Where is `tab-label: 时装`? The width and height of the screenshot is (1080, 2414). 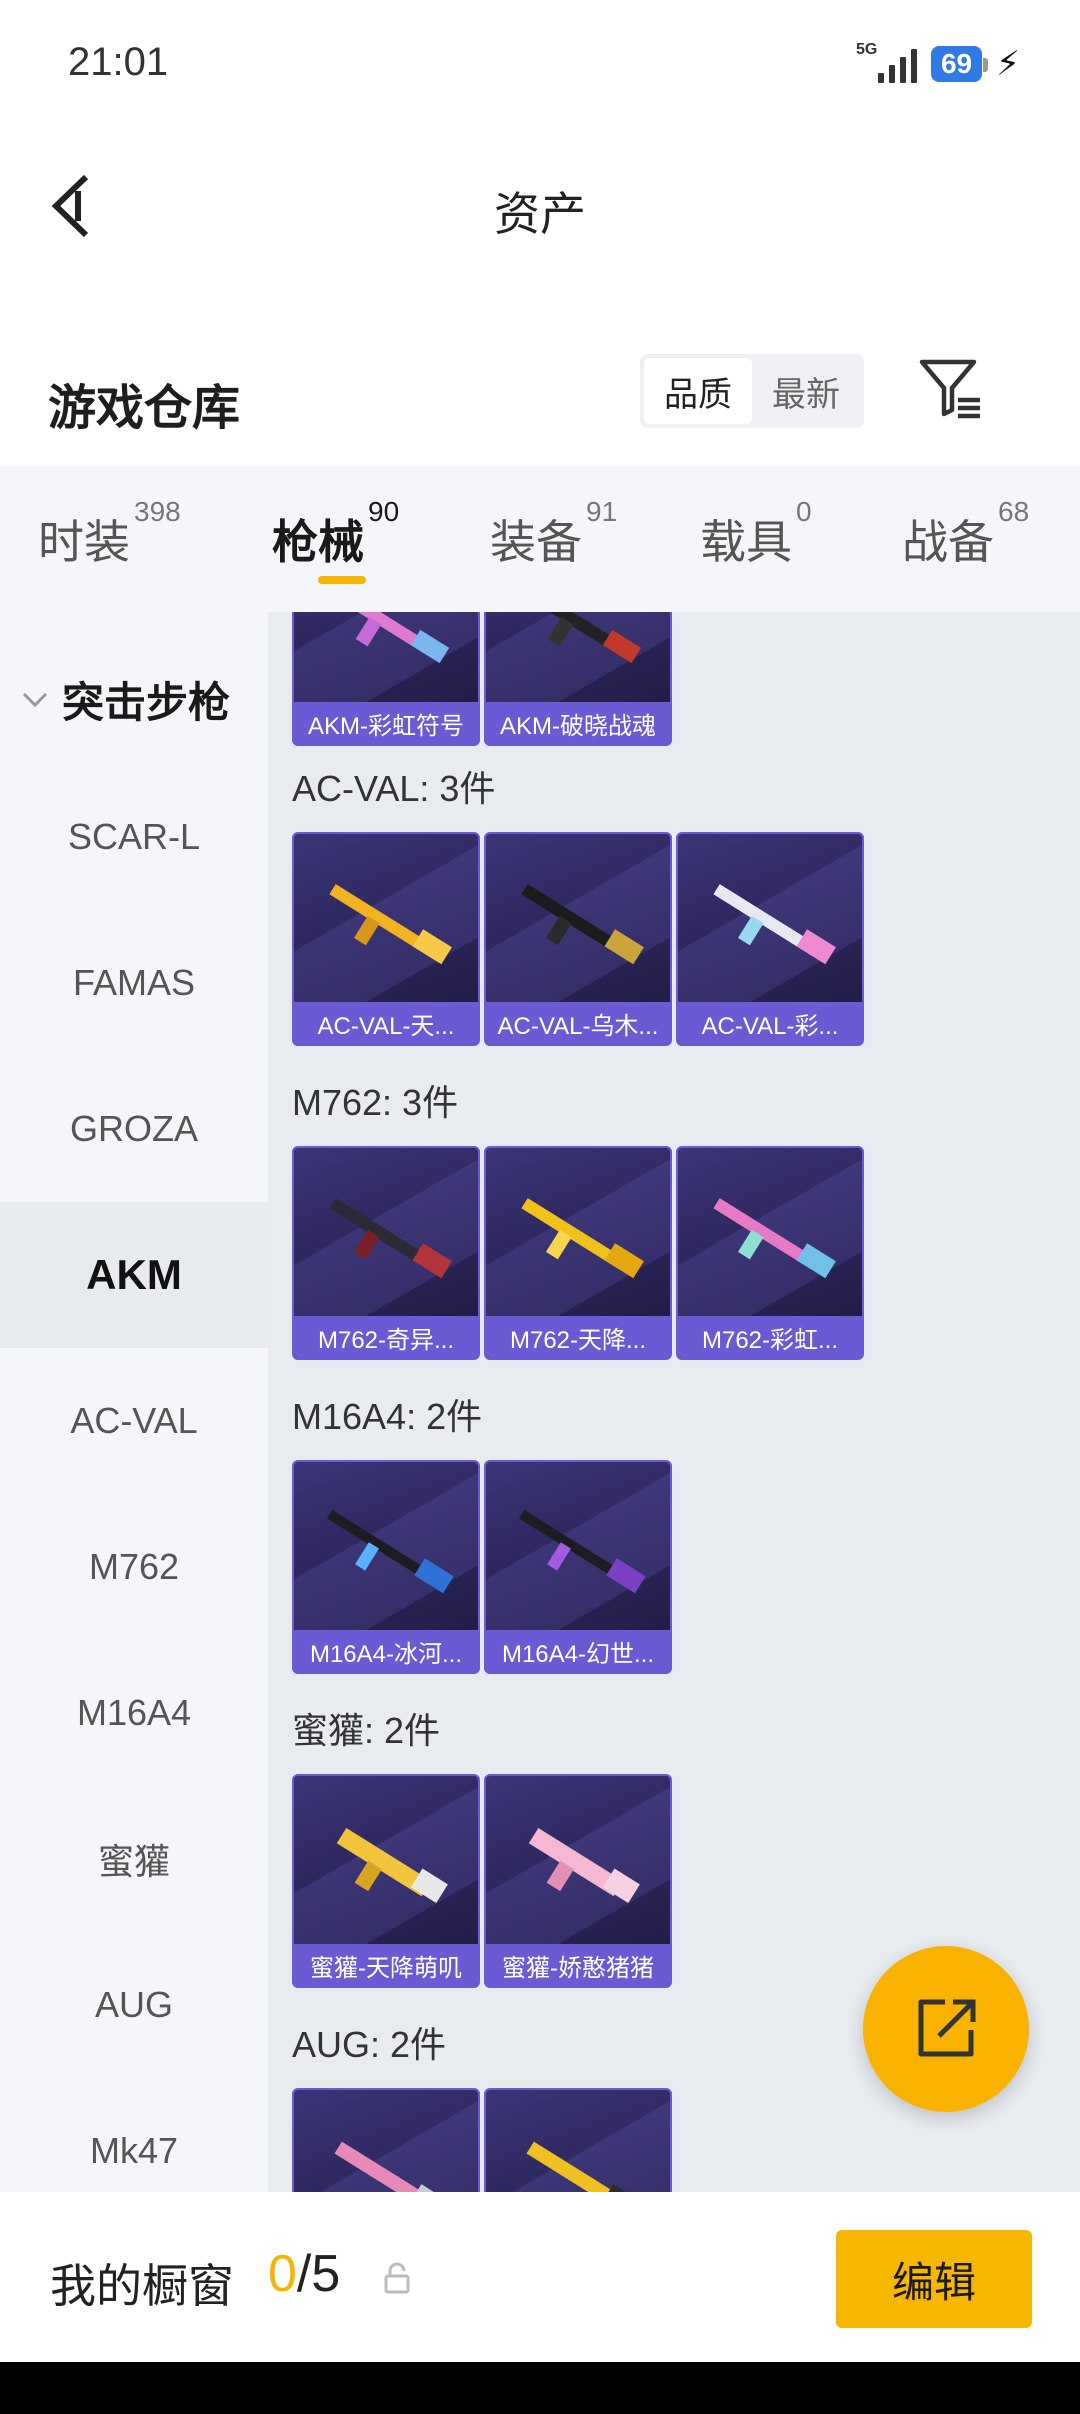 tab-label: 时装 is located at coordinates (84, 542).